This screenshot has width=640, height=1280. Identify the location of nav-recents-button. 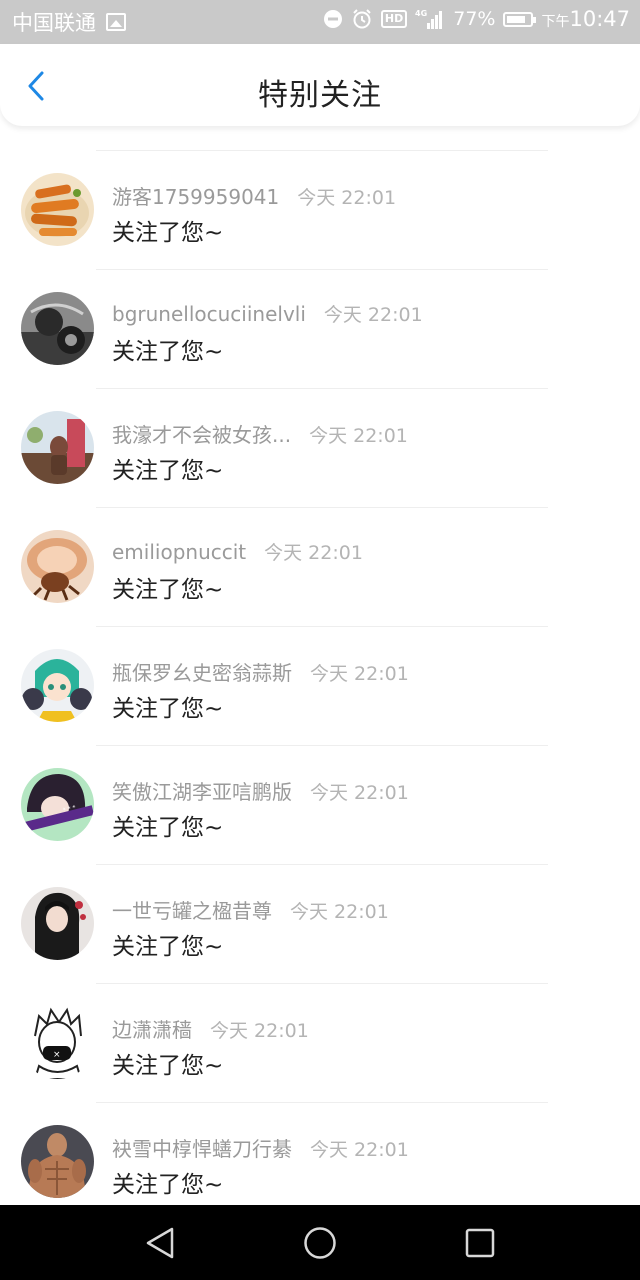
(480, 1243).